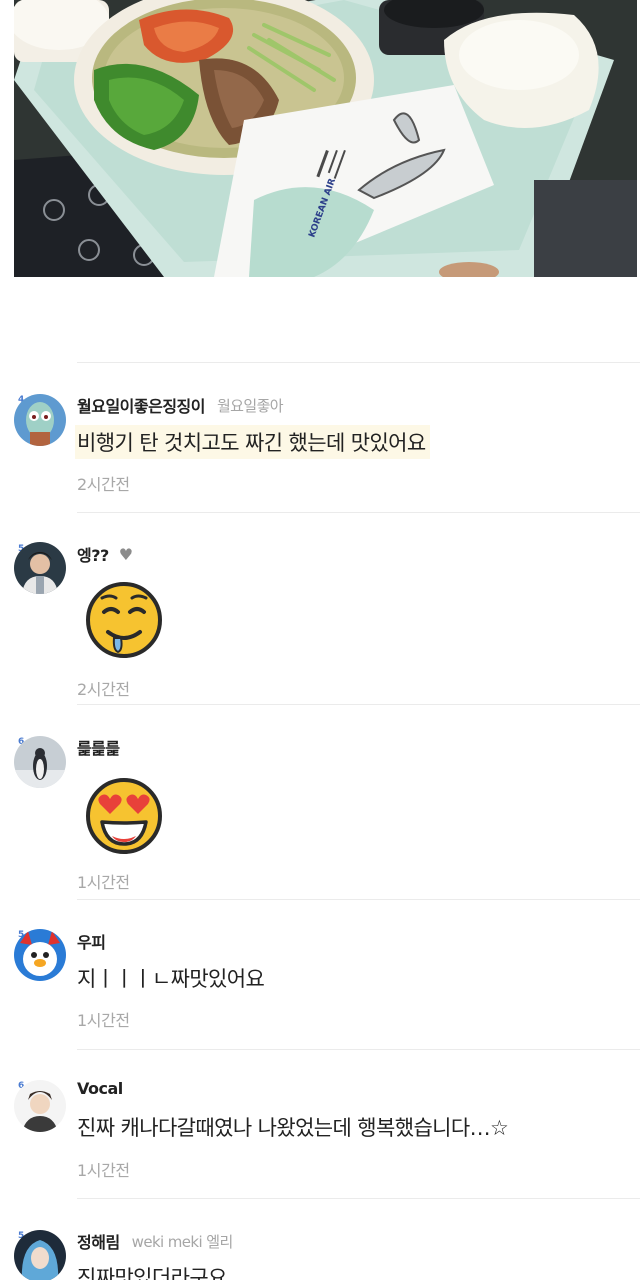 Image resolution: width=640 pixels, height=1280 pixels. Describe the element at coordinates (93, 554) in the screenshot. I see `nickname: 엥??` at that location.